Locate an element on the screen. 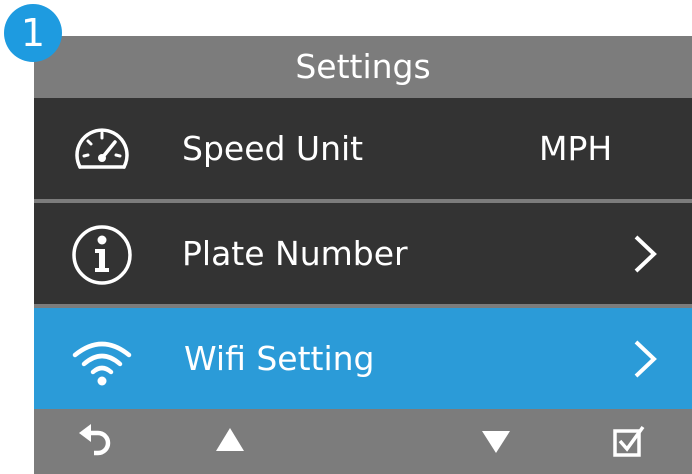 The image size is (692, 474). screen-title: Settings is located at coordinates (363, 66).